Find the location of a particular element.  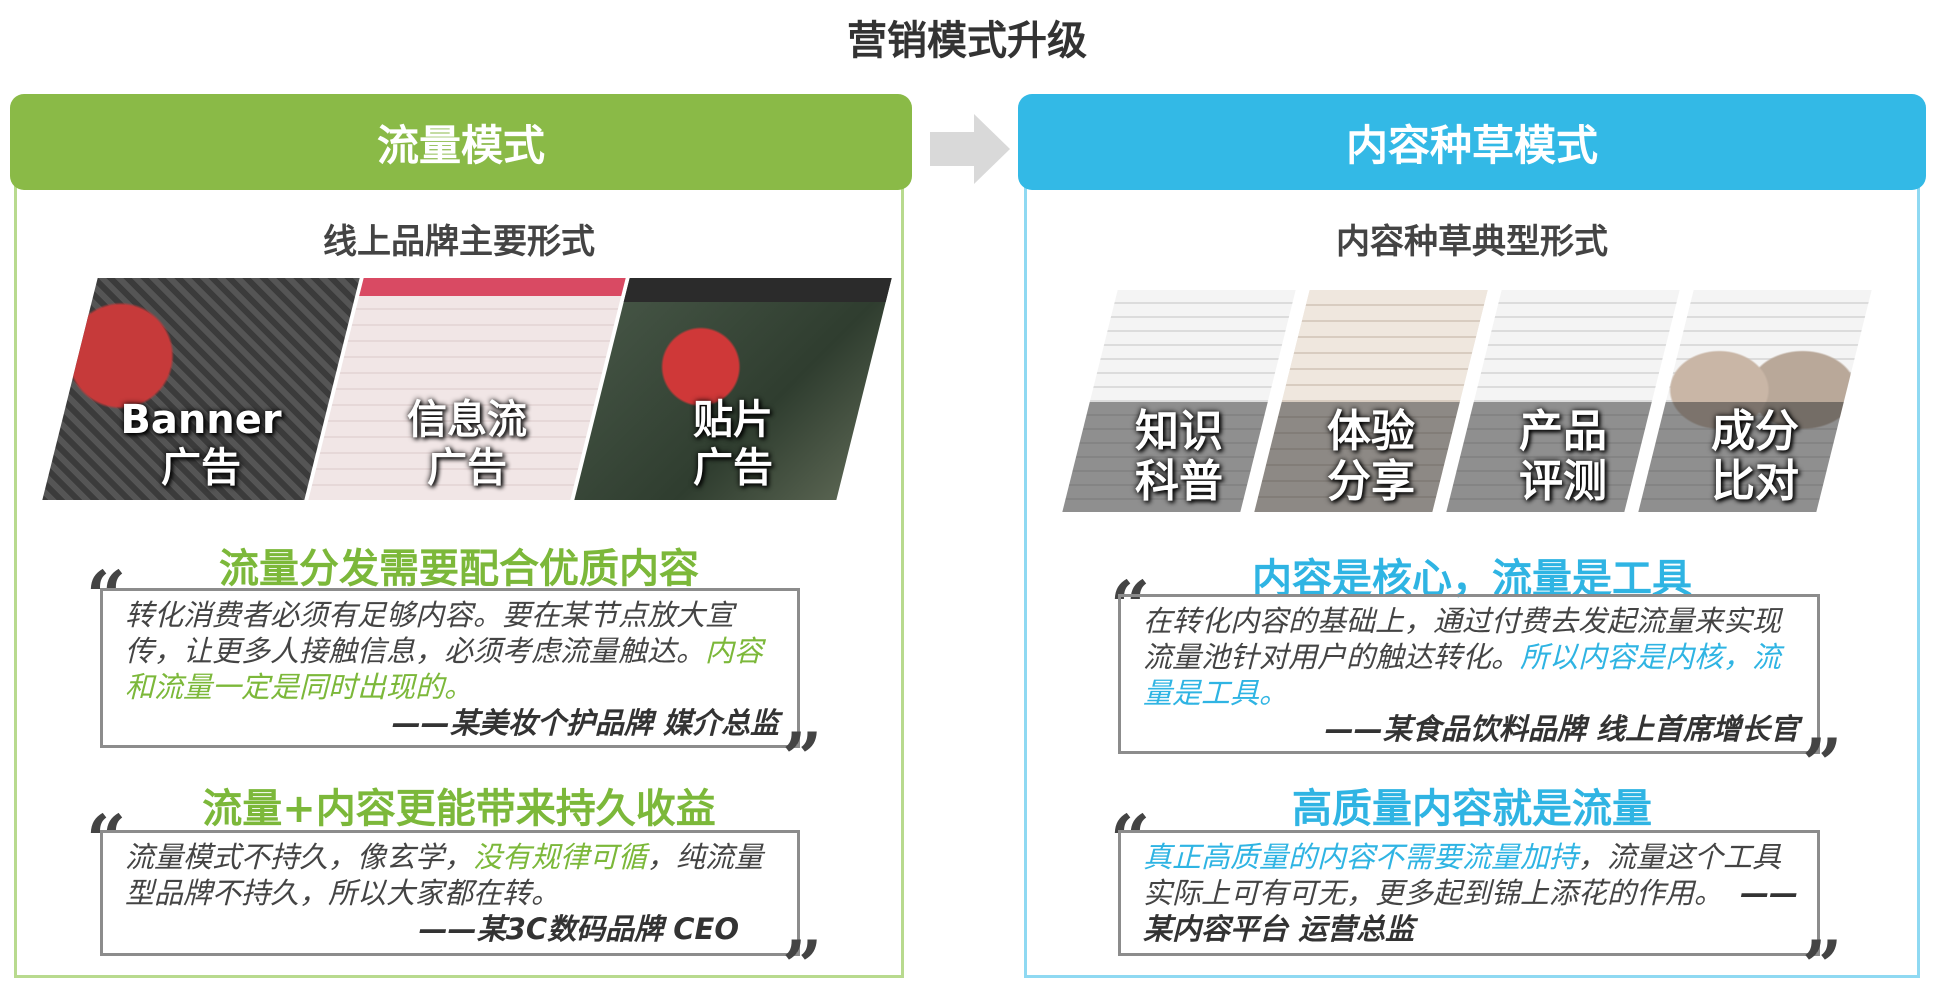

quote-attribution: ——某3C数码品牌 CEO is located at coordinates (578, 929).